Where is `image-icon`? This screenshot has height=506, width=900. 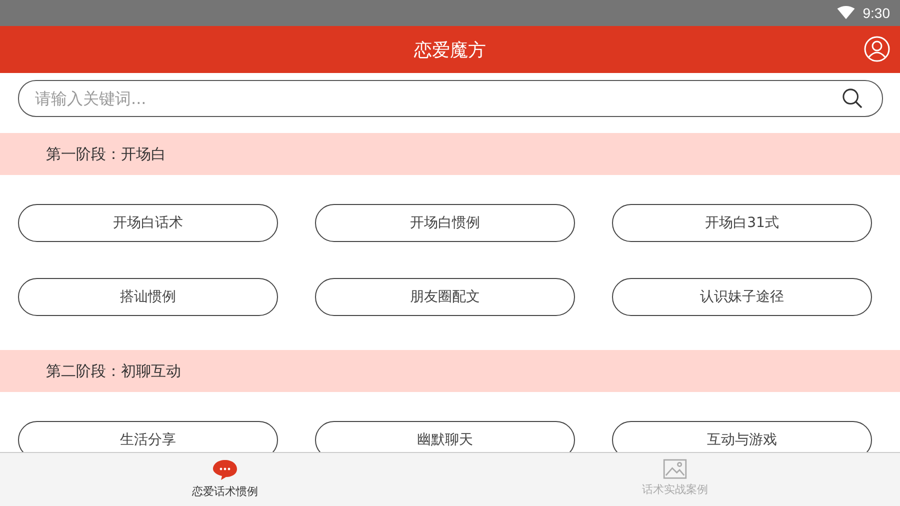
image-icon is located at coordinates (675, 469).